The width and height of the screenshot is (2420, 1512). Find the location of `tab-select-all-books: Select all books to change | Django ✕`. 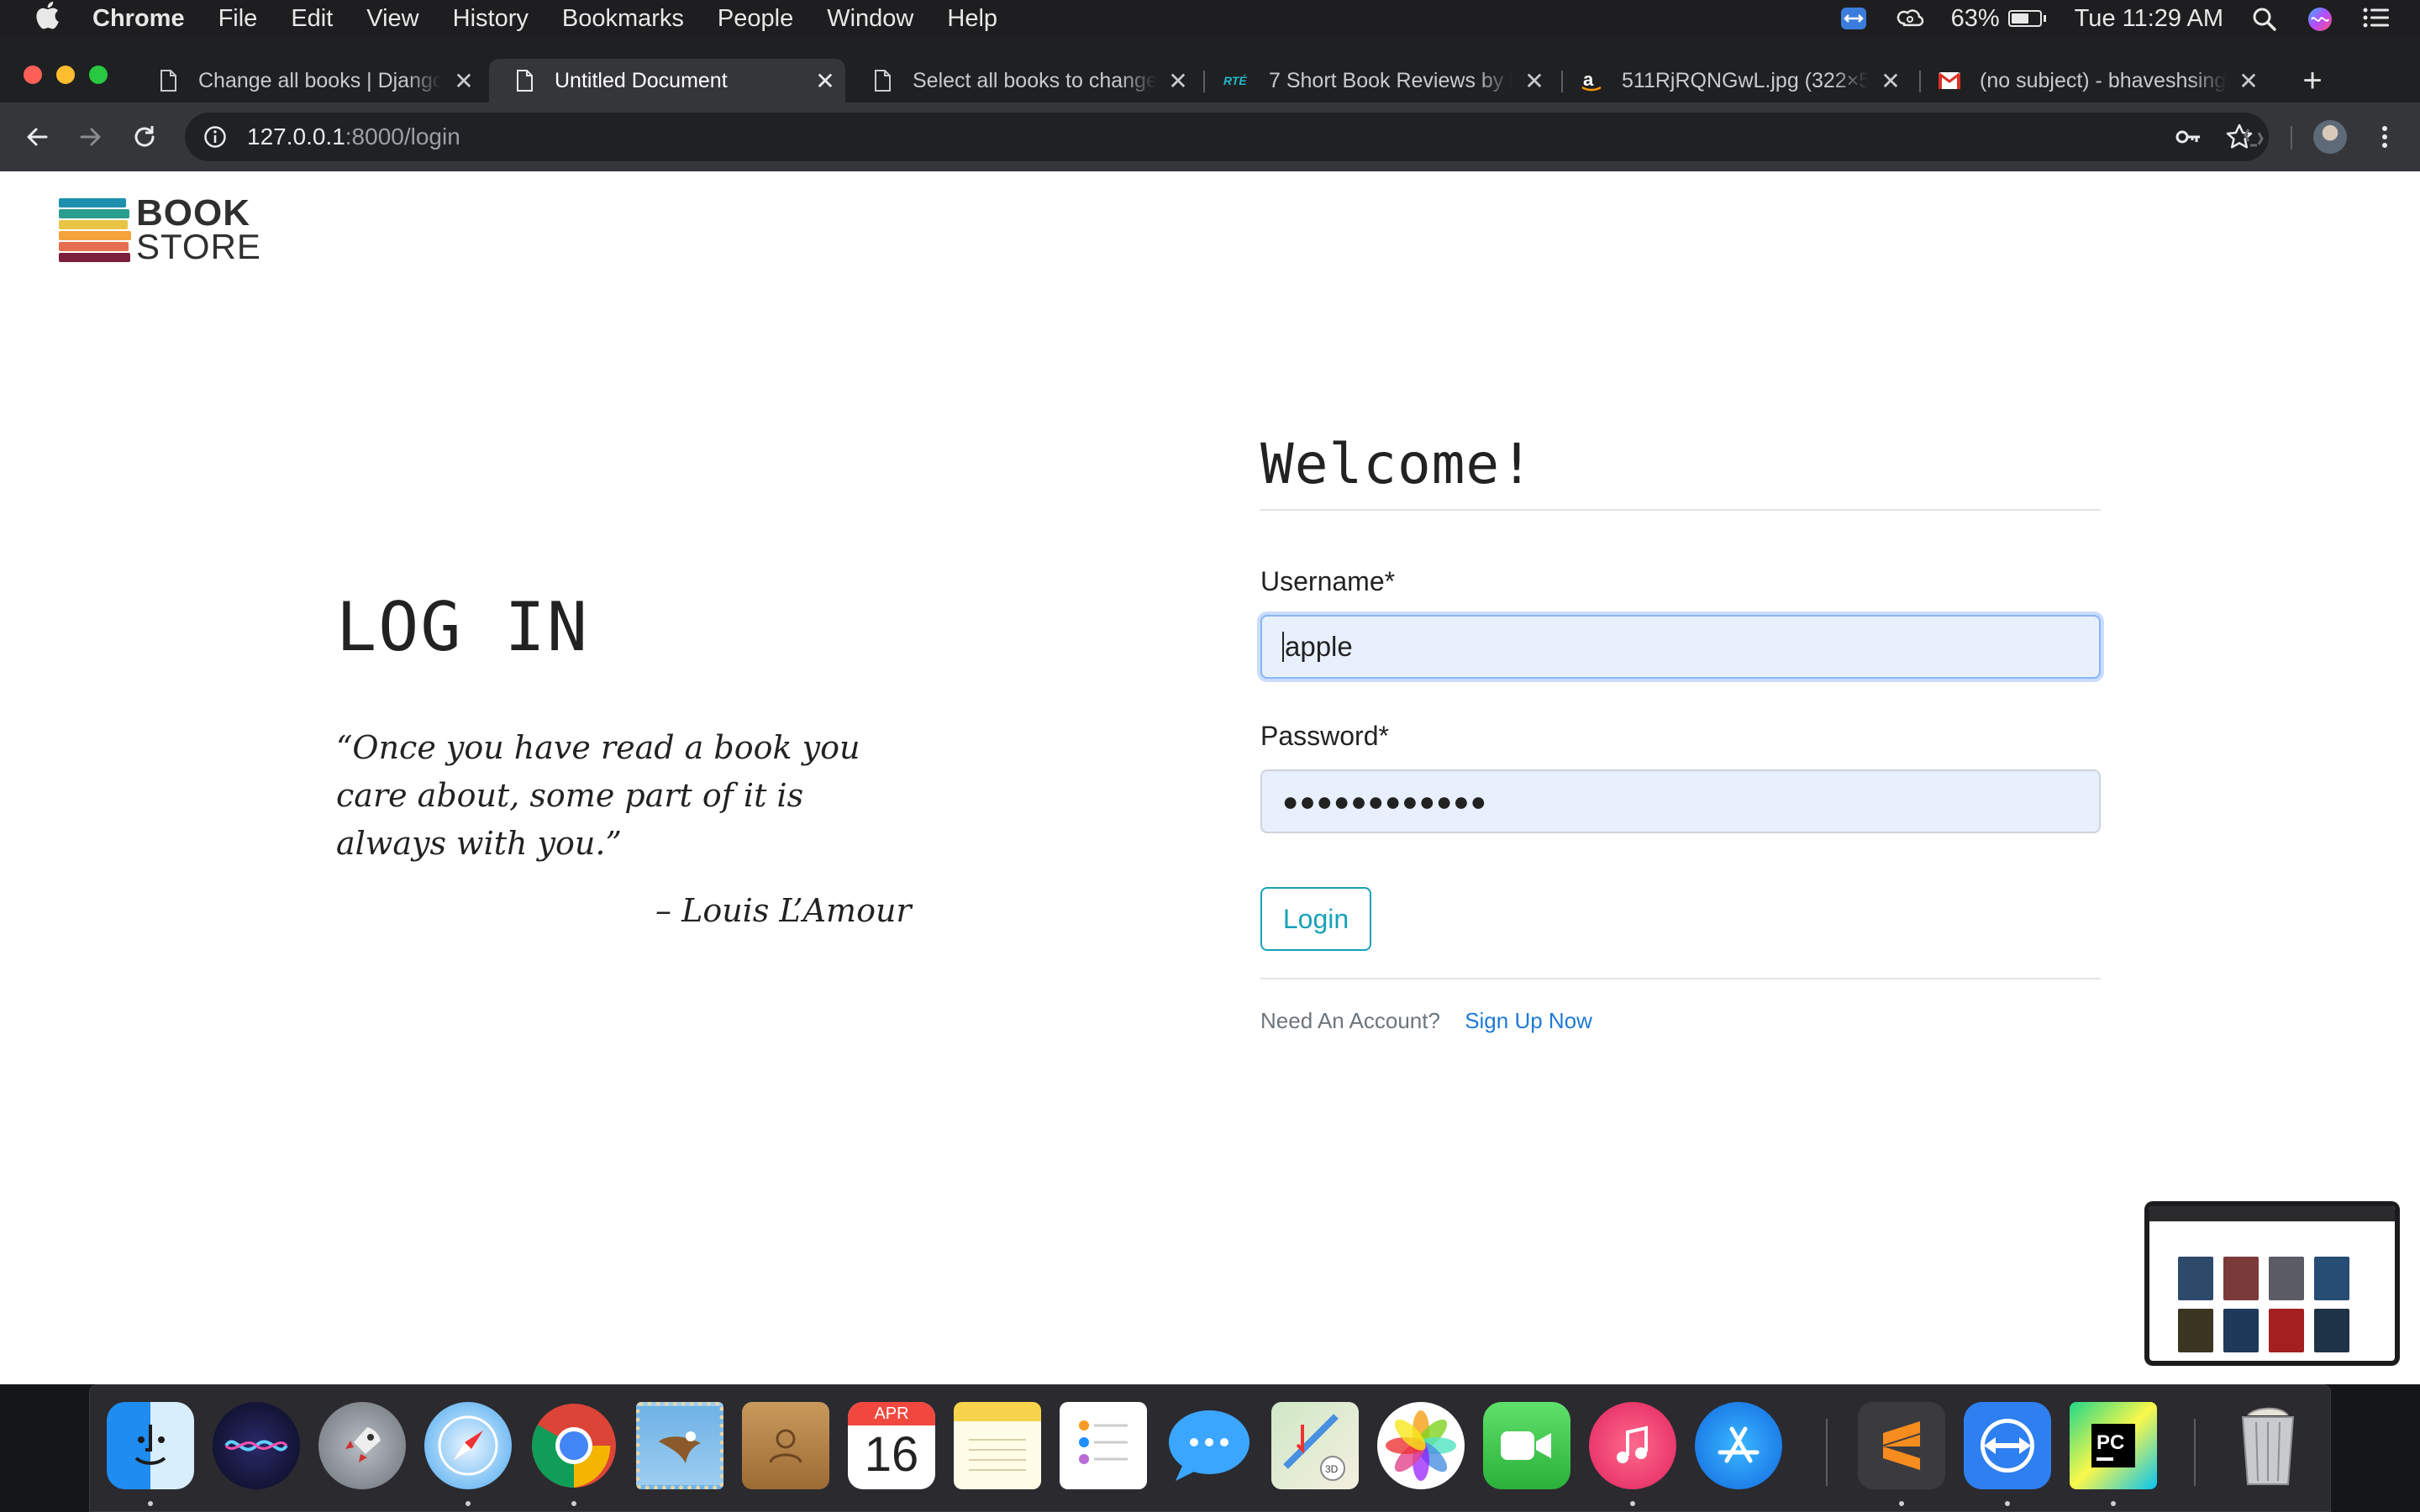

tab-select-all-books: Select all books to change | Django ✕ is located at coordinates (1030, 80).